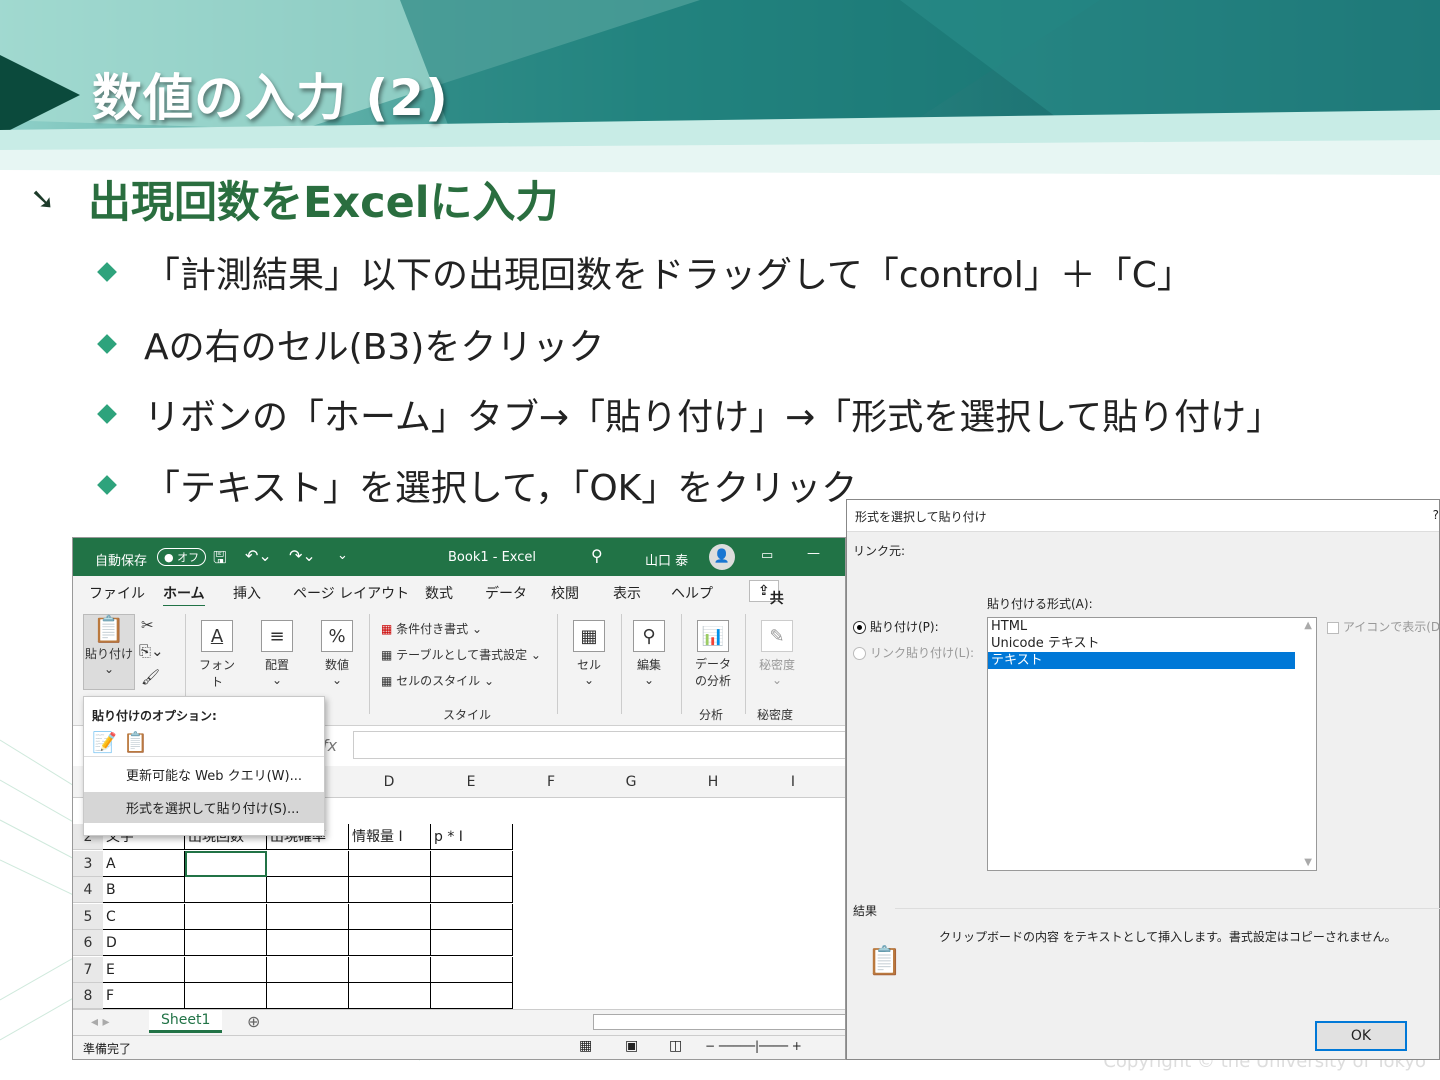 The image size is (1440, 1080). Describe the element at coordinates (109, 652) in the screenshot. I see `paste-button: 📋 貼り付け ⌄` at that location.